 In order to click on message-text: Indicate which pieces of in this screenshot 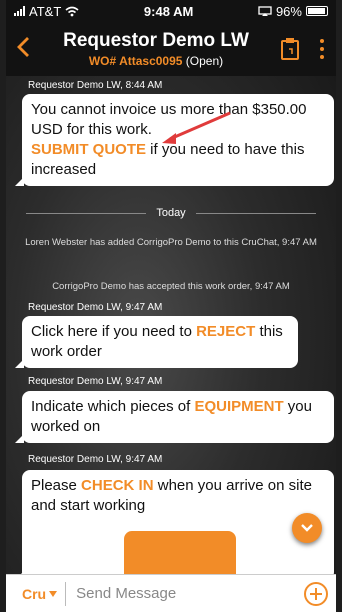, I will do `click(113, 406)`.